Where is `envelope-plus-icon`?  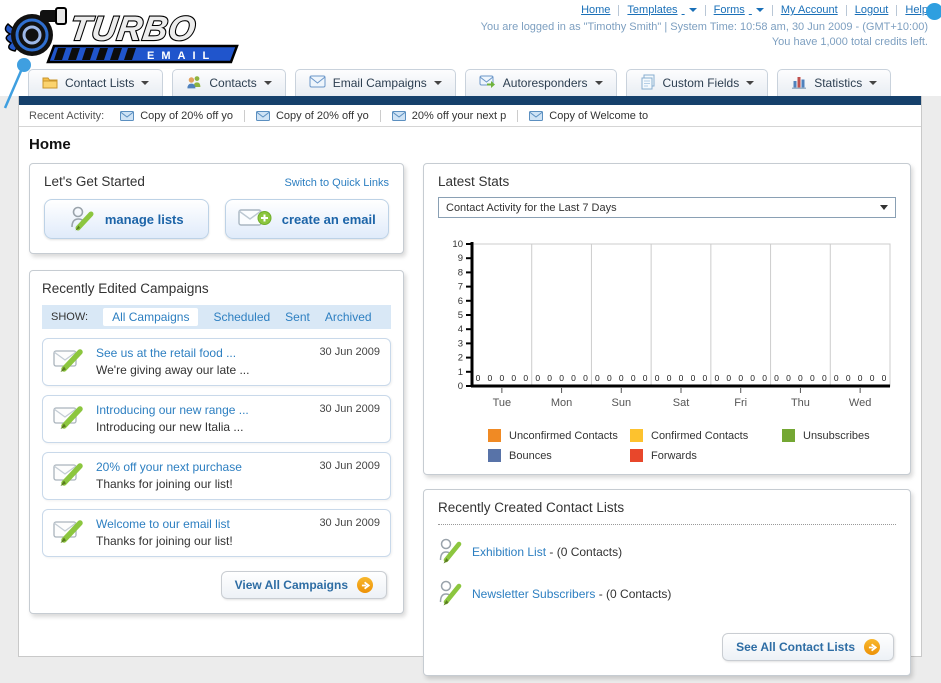
envelope-plus-icon is located at coordinates (255, 219).